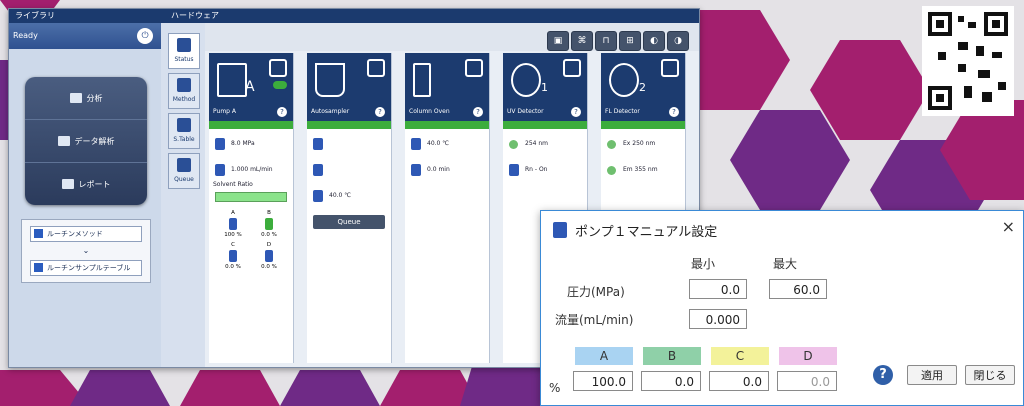 The width and height of the screenshot is (1024, 406). I want to click on tab-queue: Queue, so click(184, 171).